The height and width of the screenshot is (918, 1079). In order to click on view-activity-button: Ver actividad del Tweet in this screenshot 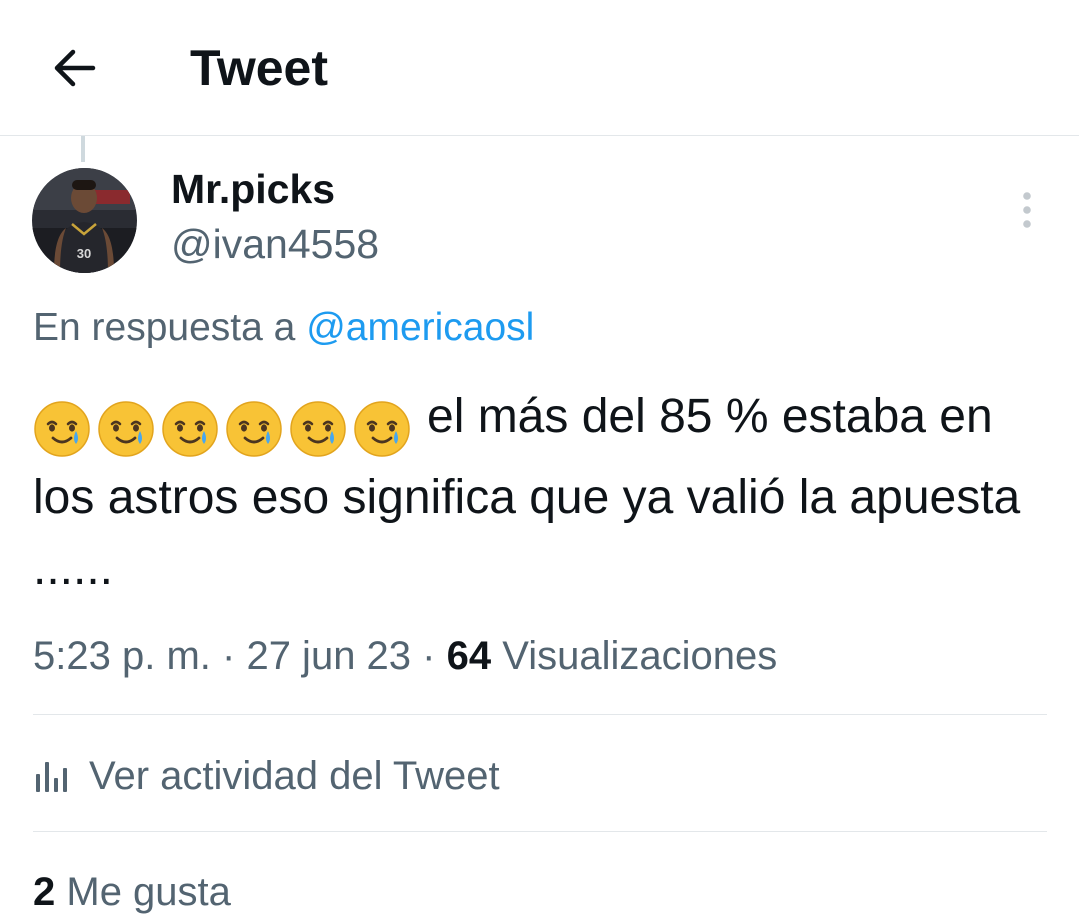, I will do `click(266, 776)`.